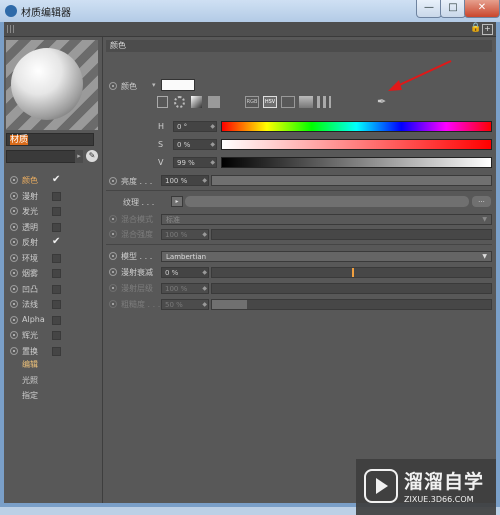  I want to click on channel-item: 漫射, so click(53, 196).